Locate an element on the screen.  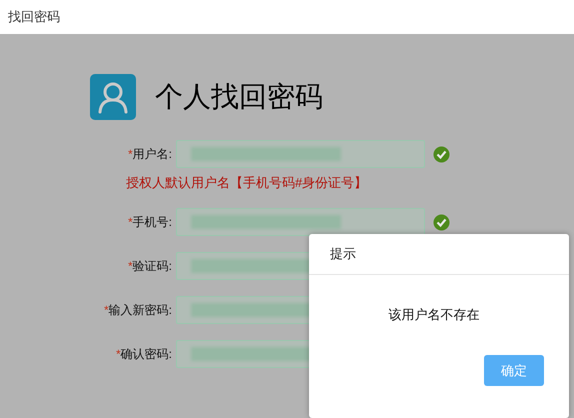
field-label: 确认密码: is located at coordinates (146, 353).